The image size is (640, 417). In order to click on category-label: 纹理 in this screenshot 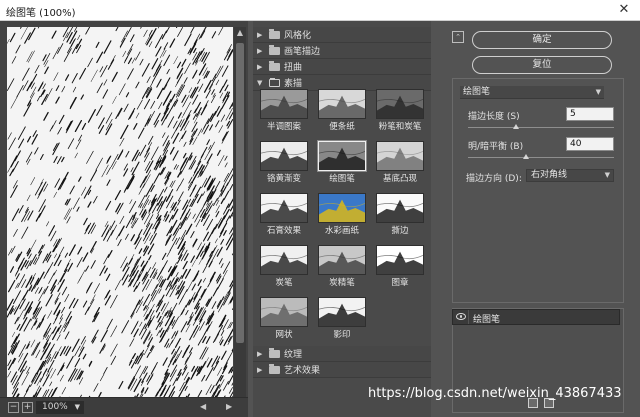, I will do `click(293, 355)`.